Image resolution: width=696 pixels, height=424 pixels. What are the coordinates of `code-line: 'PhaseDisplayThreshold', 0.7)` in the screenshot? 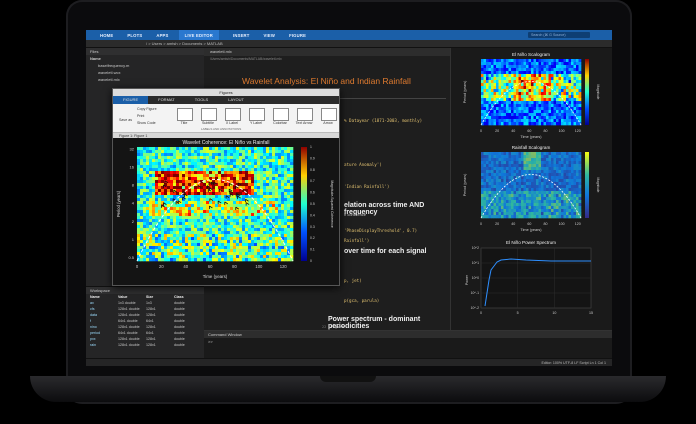 It's located at (380, 230).